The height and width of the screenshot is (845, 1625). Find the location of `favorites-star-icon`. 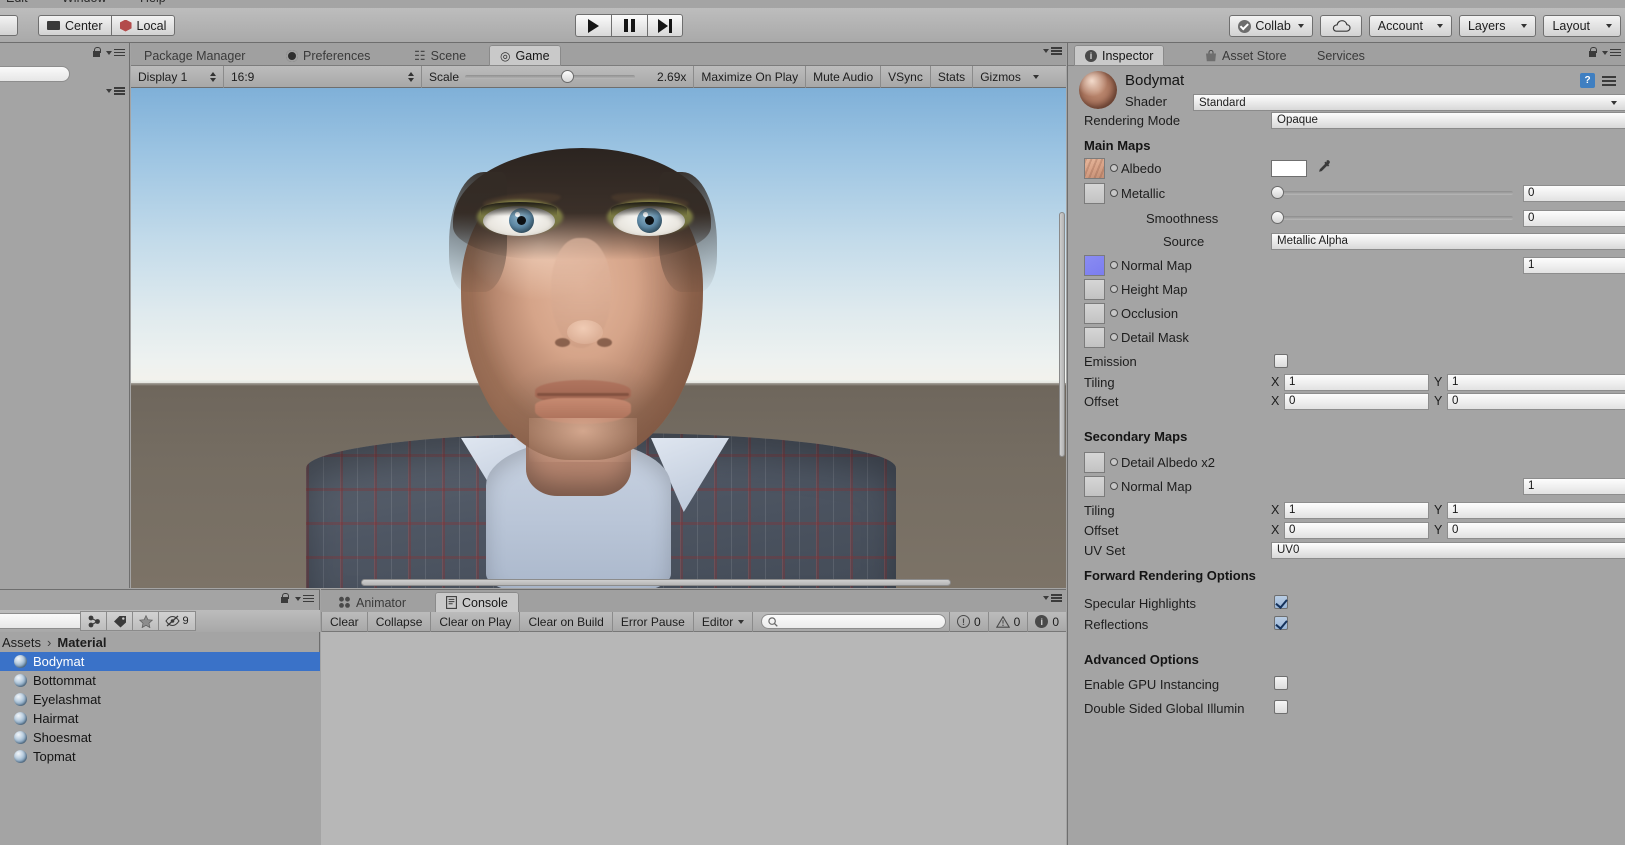

favorites-star-icon is located at coordinates (145, 621).